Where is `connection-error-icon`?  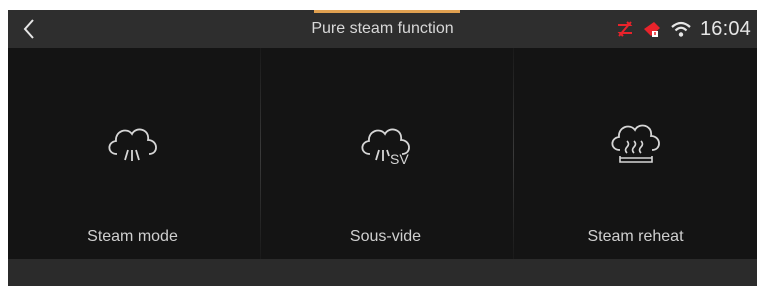
connection-error-icon is located at coordinates (625, 29).